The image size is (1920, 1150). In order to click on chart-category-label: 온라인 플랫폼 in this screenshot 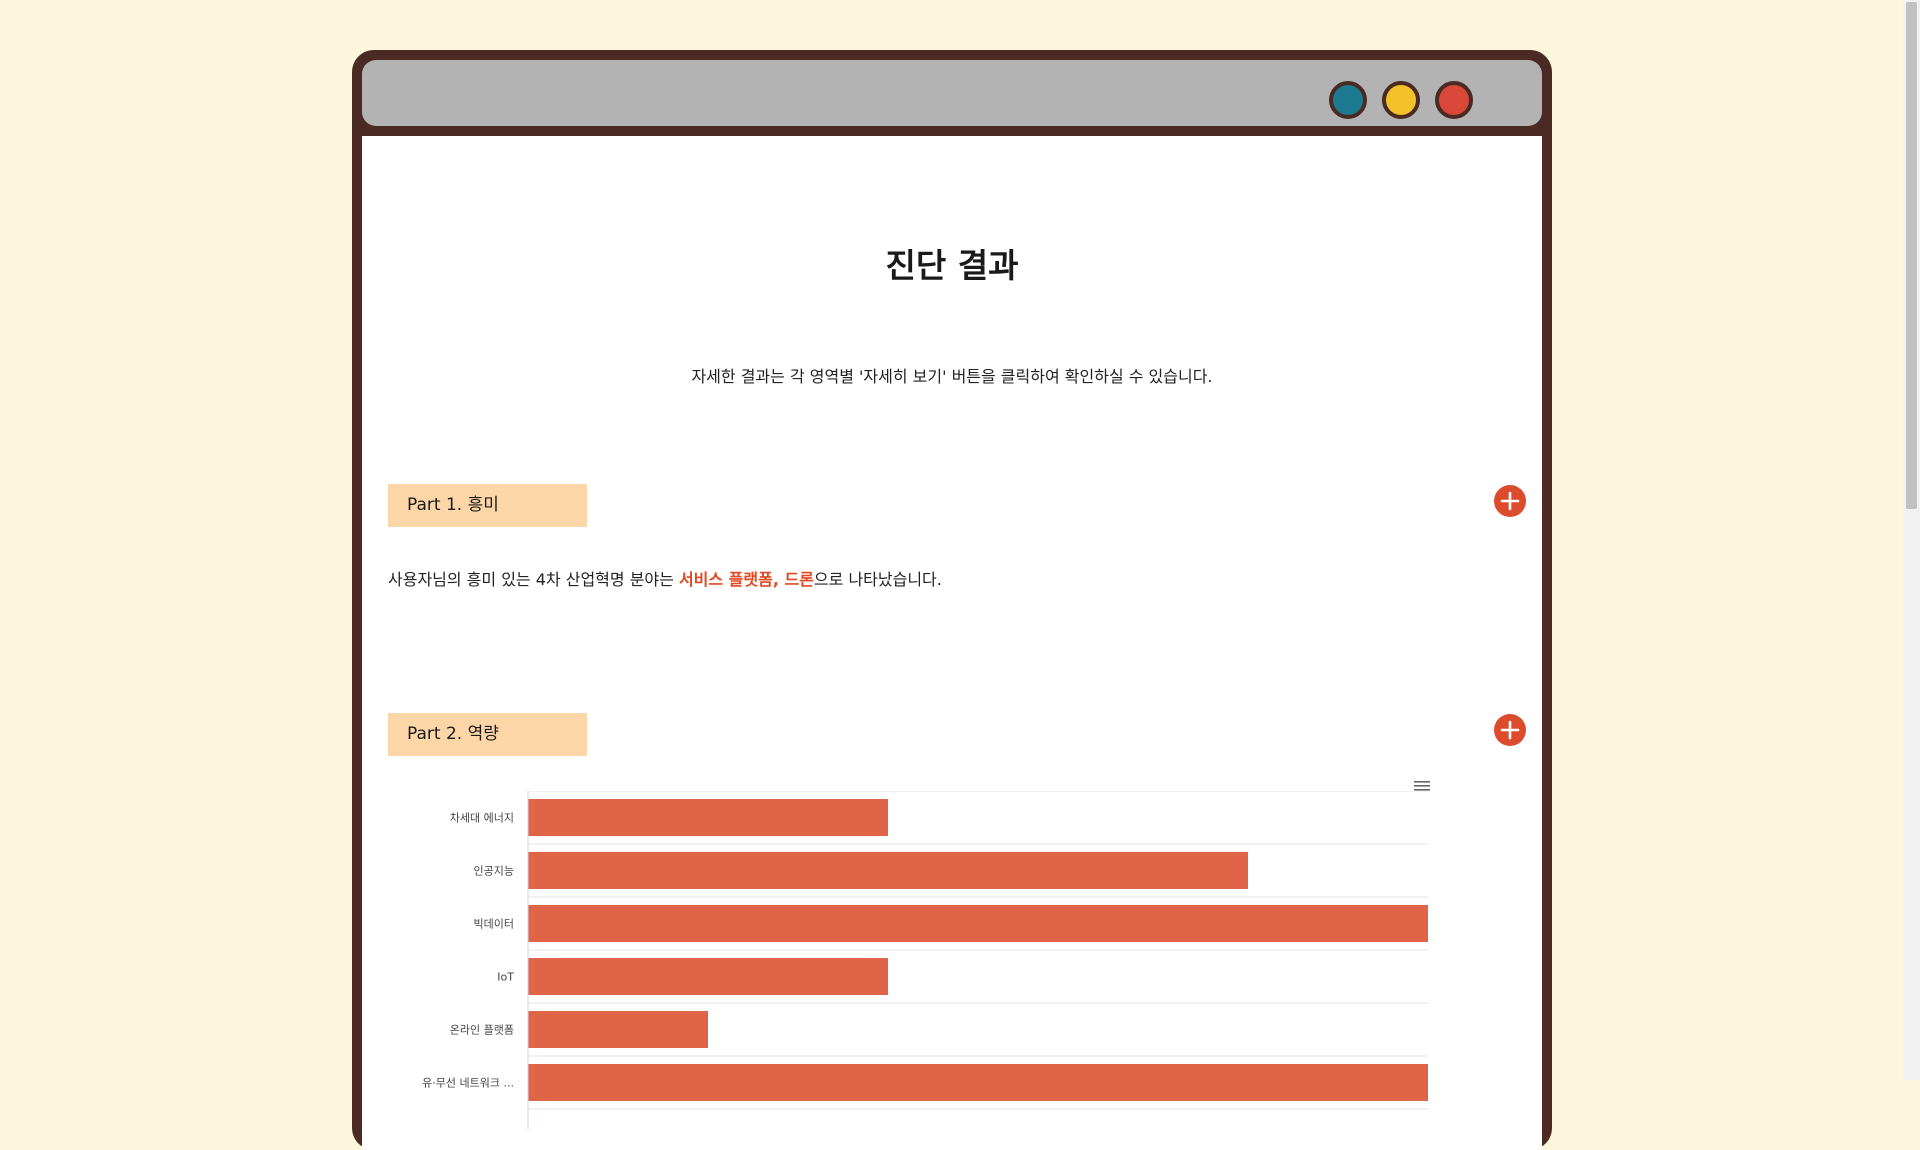, I will do `click(482, 1030)`.